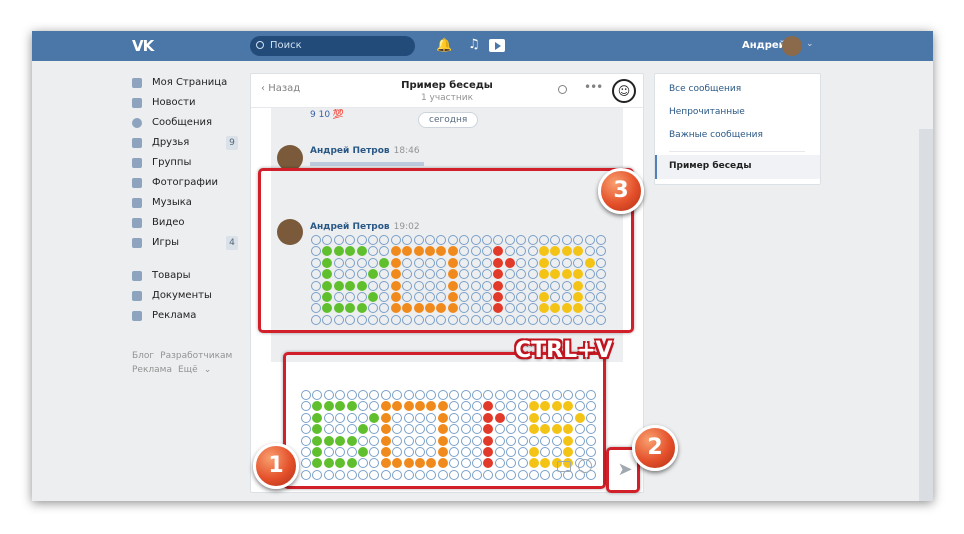 The width and height of the screenshot is (964, 534). I want to click on sidebar-item-games: Игры 4, so click(187, 243).